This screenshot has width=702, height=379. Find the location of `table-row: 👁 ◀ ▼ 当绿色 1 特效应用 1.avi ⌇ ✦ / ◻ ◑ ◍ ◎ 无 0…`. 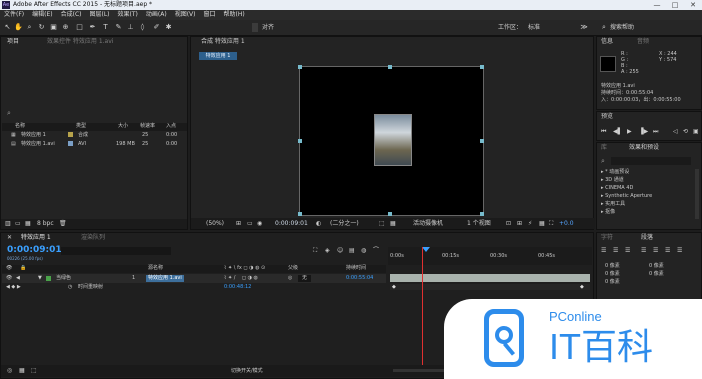

table-row: 👁 ◀ ▼ 当绿色 1 特效应用 1.avi ⌇ ✦ / ◻ ◑ ◍ ◎ 无 0… is located at coordinates (194, 278).